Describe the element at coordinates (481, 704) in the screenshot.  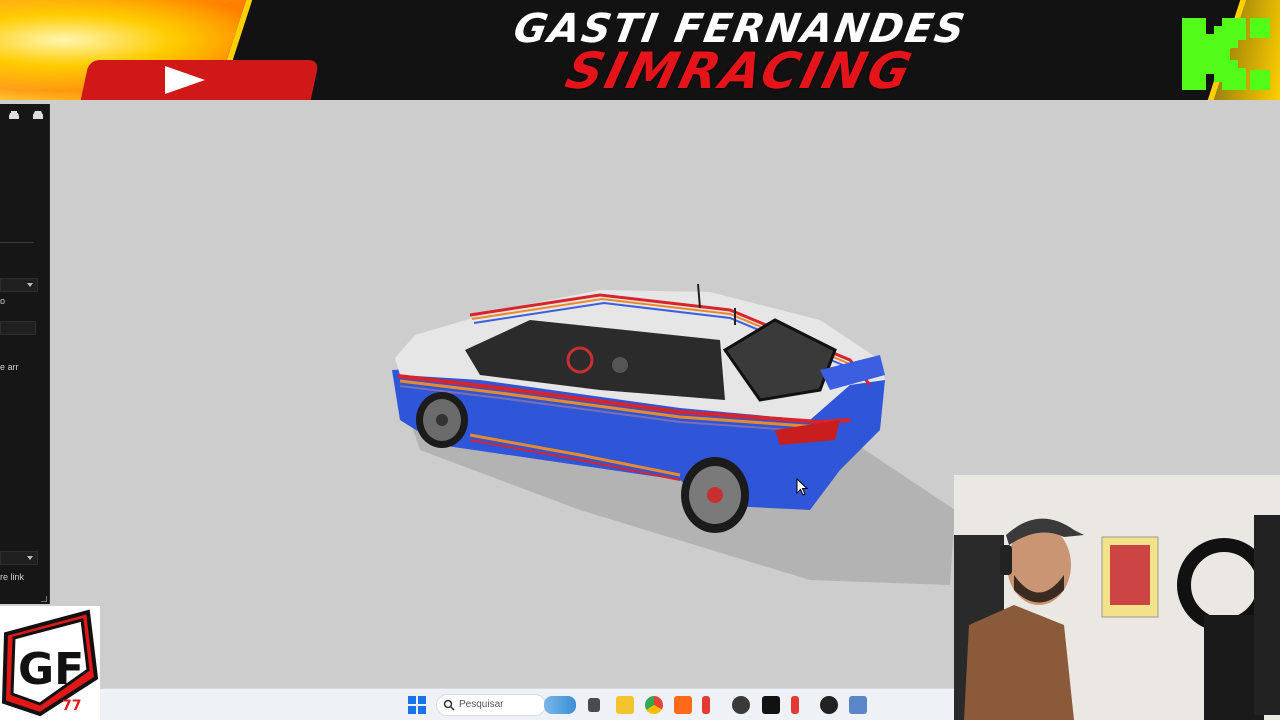
I see `search-placeholder: Pesquisar` at that location.